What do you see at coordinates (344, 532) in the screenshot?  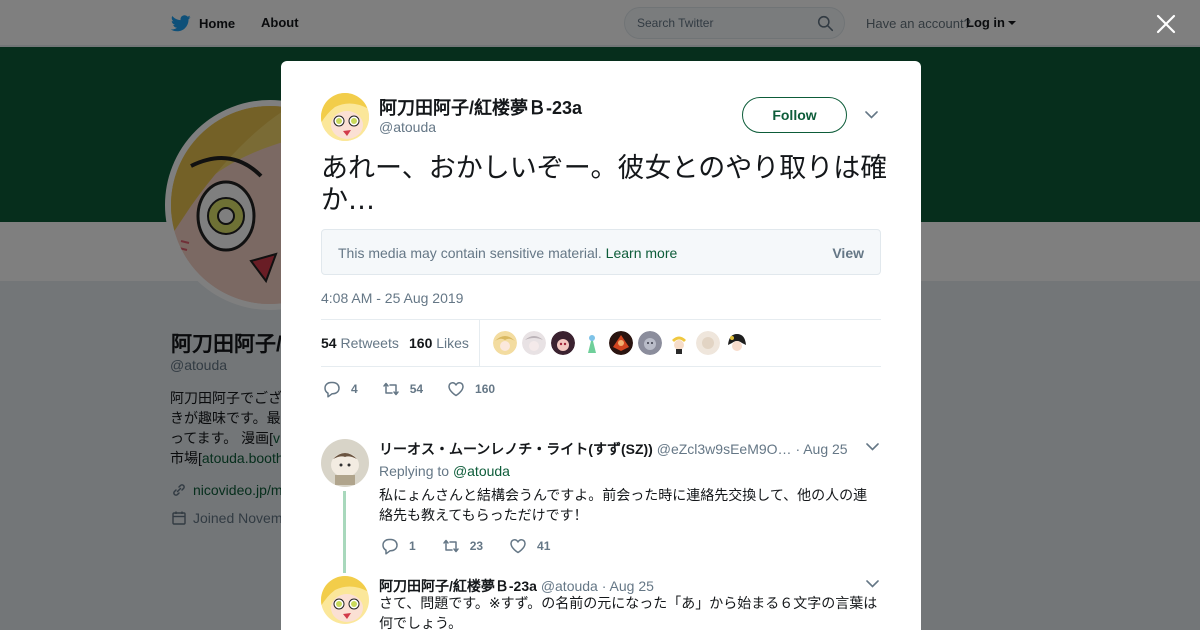 I see `thread-line` at bounding box center [344, 532].